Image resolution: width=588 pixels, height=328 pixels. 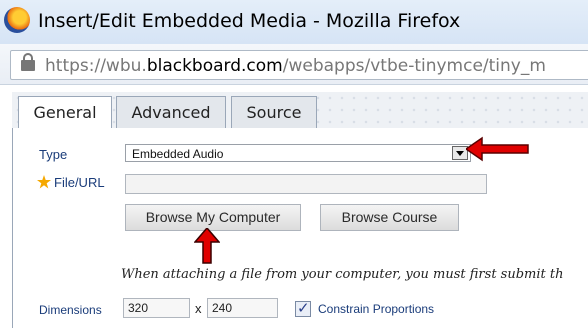 I want to click on browse-course-button: Browse Course, so click(x=389, y=217).